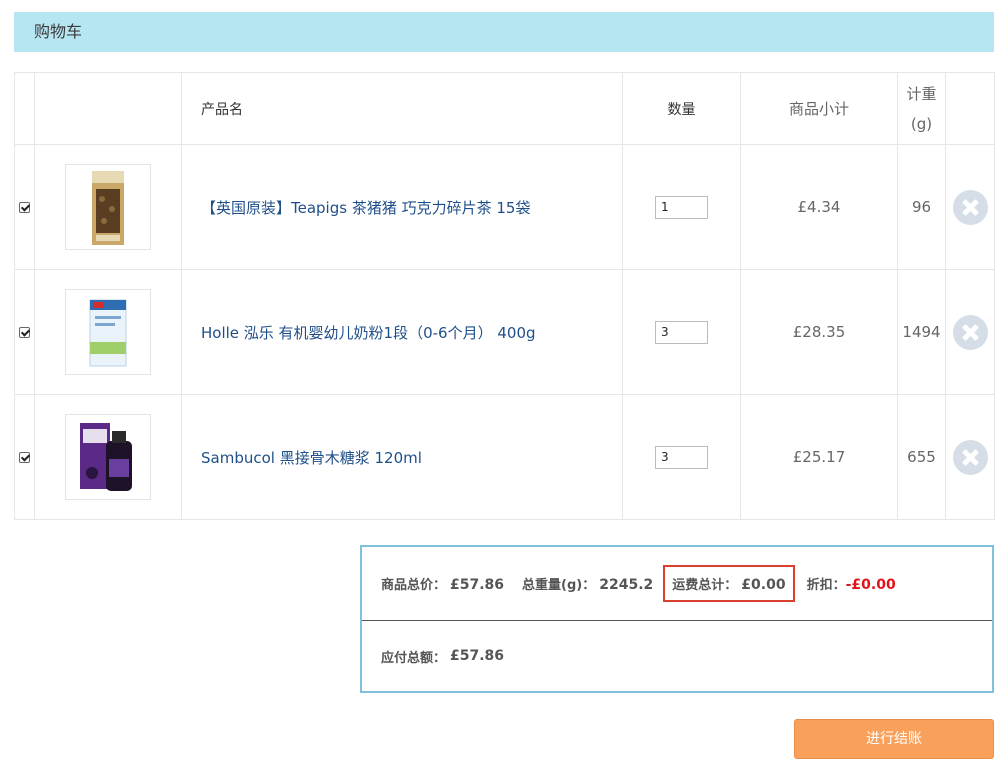 Image resolution: width=1006 pixels, height=773 pixels. Describe the element at coordinates (705, 585) in the screenshot. I see `shipping-label: 运费总计：` at that location.